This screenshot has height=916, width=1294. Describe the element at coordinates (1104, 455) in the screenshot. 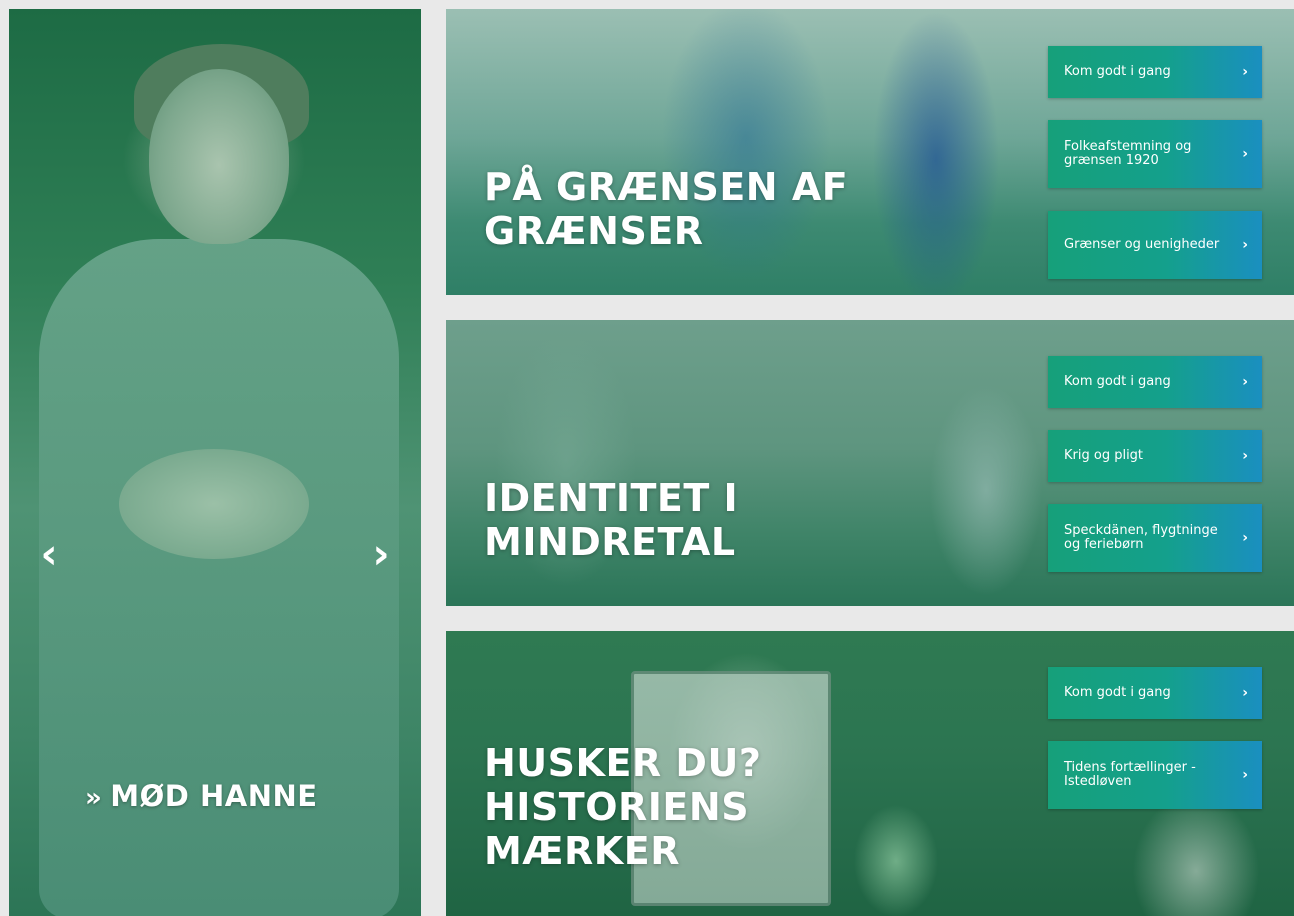

I see `button-label: Krig og pligt` at that location.